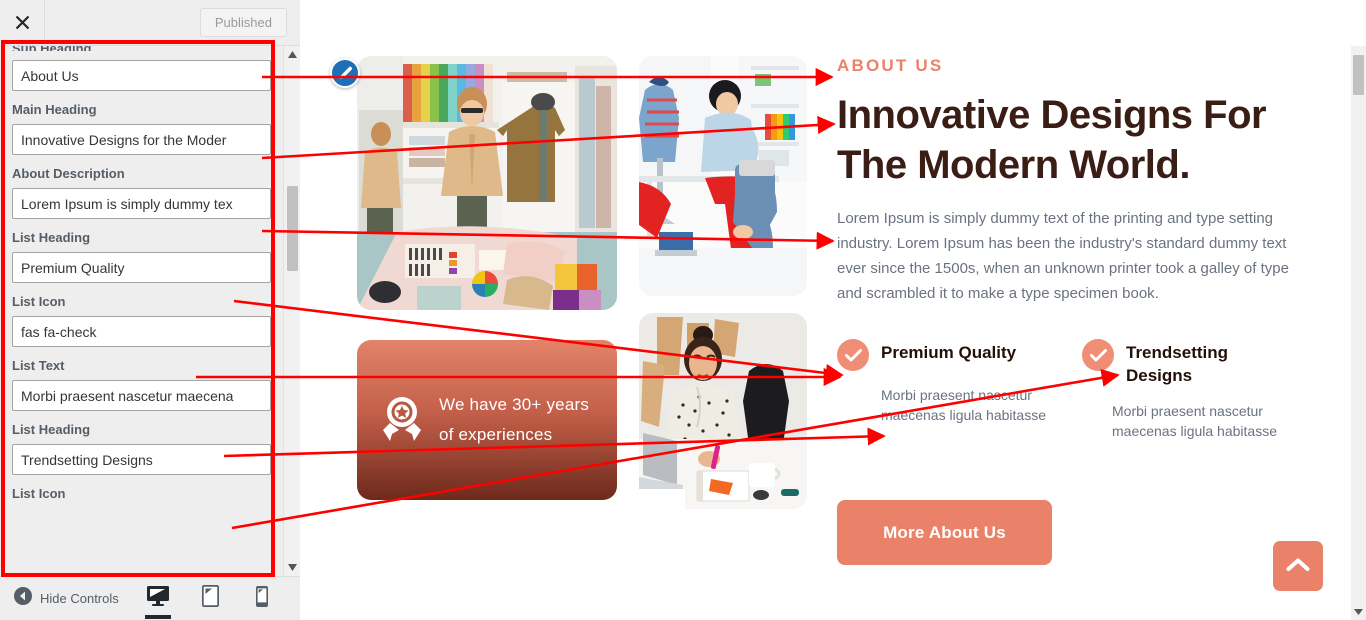  I want to click on device-tablet-button, so click(210, 599).